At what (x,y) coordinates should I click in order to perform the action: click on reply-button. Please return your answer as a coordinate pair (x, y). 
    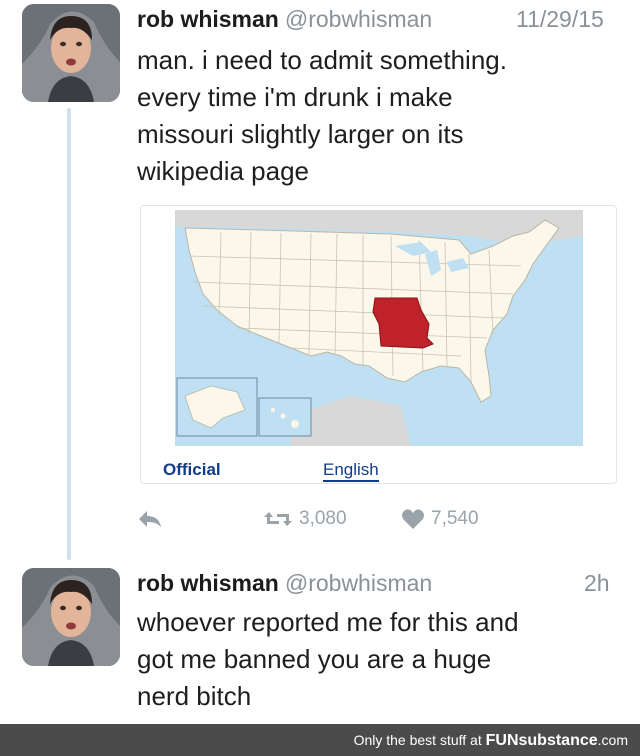
    Looking at the image, I should click on (153, 519).